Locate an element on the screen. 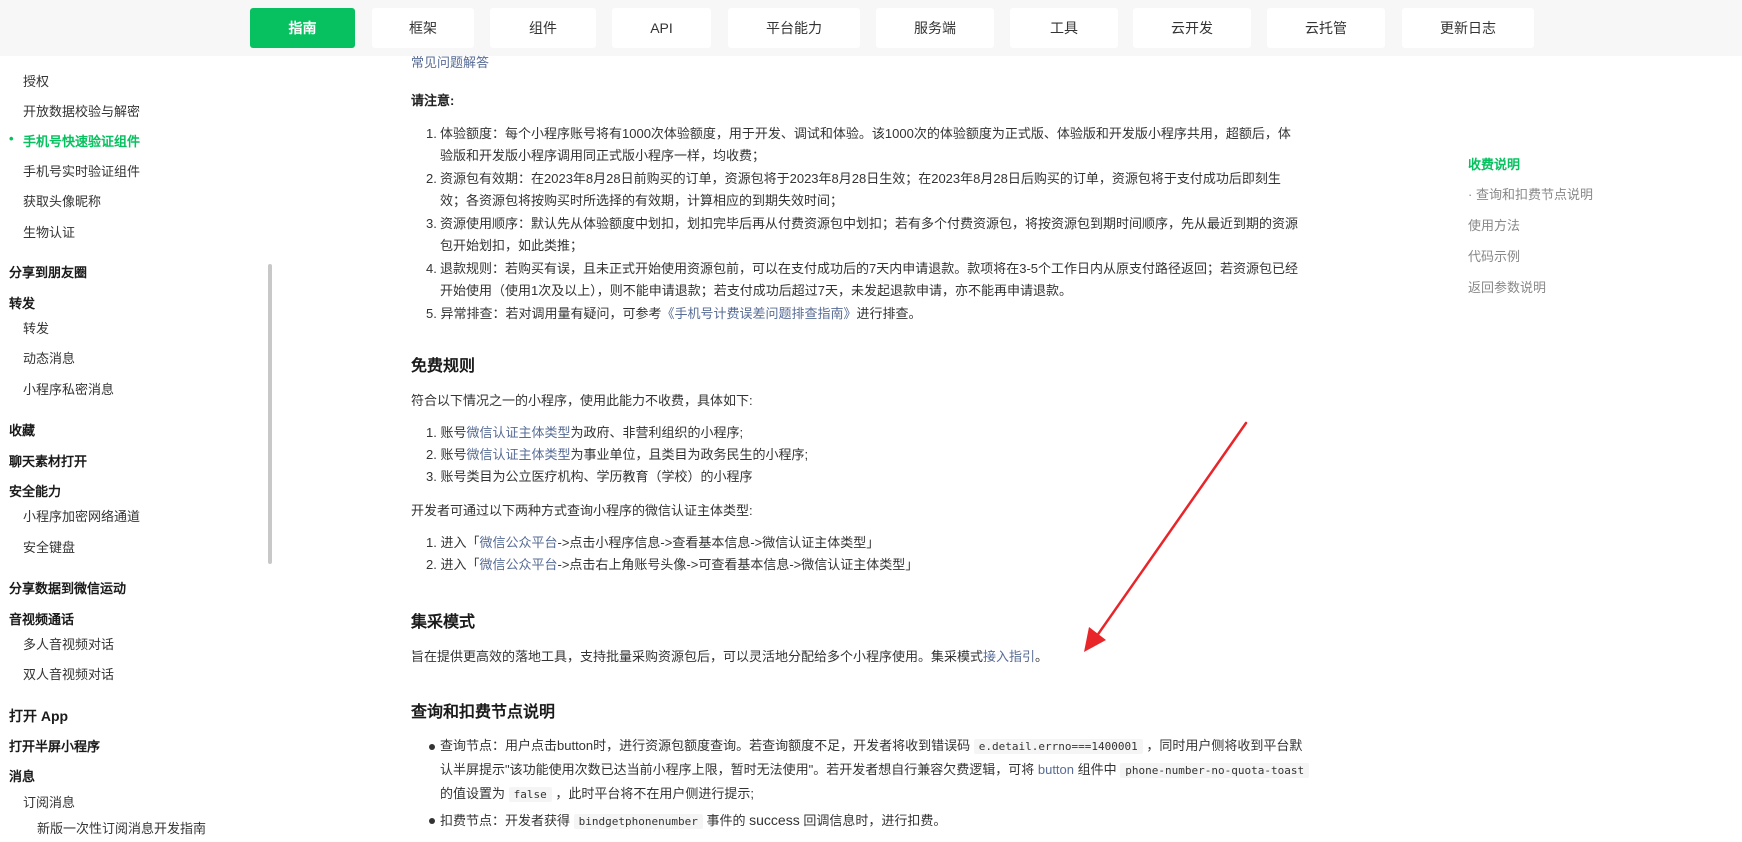 The width and height of the screenshot is (1742, 842). tab-api: API is located at coordinates (661, 28).